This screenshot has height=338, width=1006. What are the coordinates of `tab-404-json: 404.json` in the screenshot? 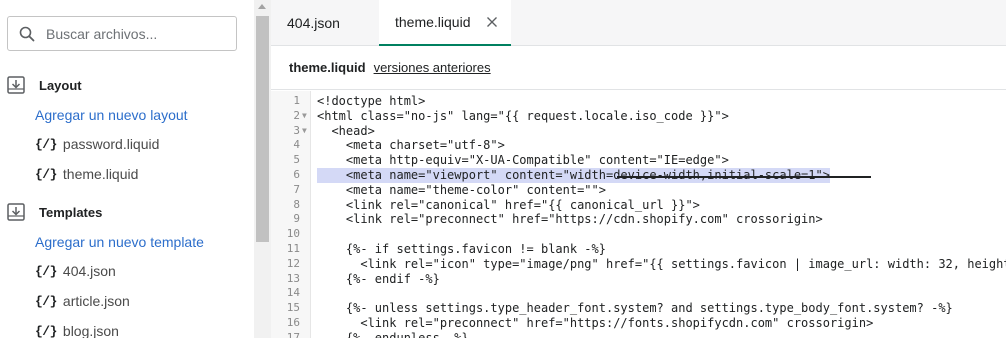 It's located at (313, 23).